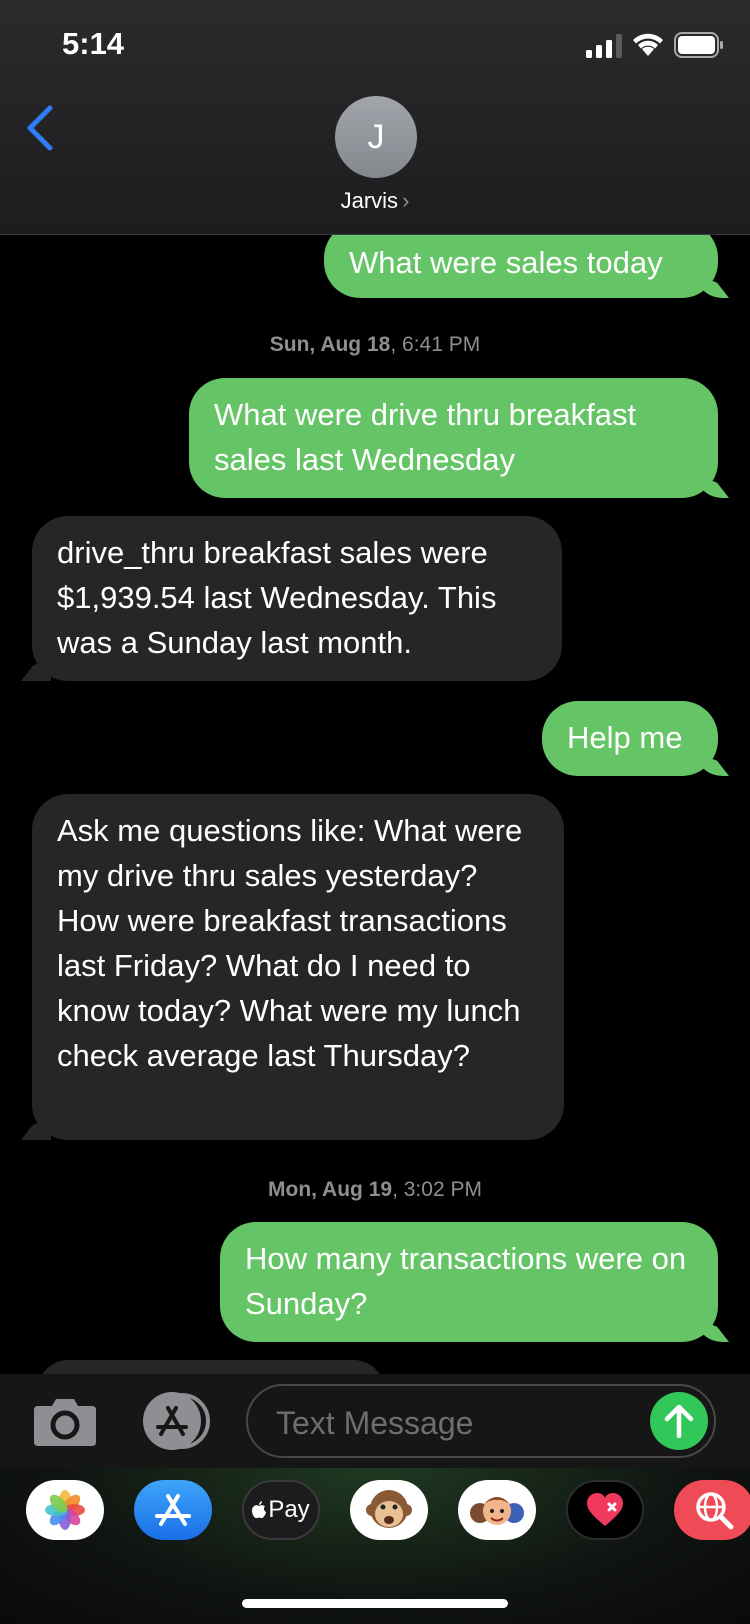 Image resolution: width=750 pixels, height=1624 pixels. I want to click on status-time: 5:14, so click(93, 43).